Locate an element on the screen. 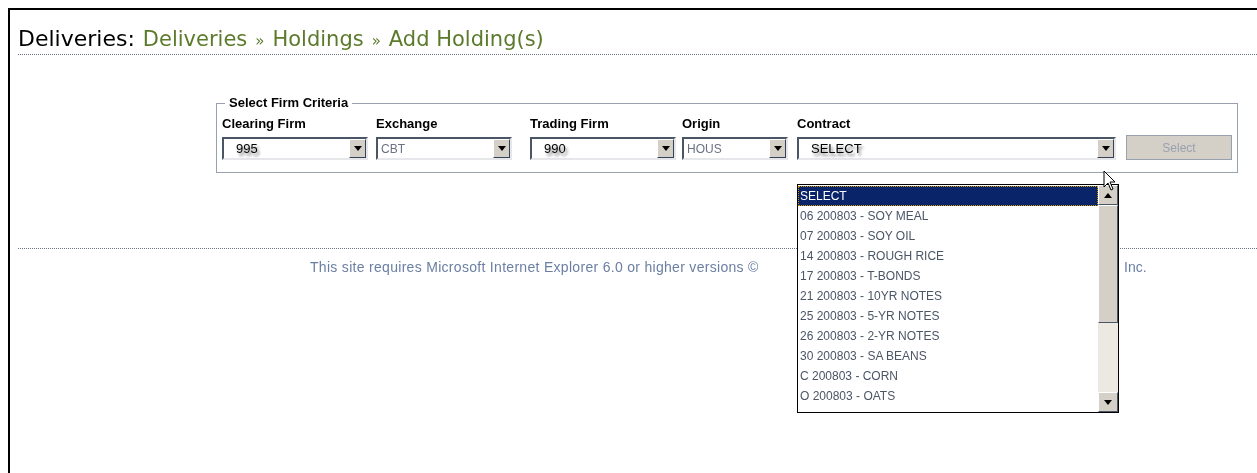 The width and height of the screenshot is (1257, 473). breadcrumb-link: Deliveries is located at coordinates (195, 40).